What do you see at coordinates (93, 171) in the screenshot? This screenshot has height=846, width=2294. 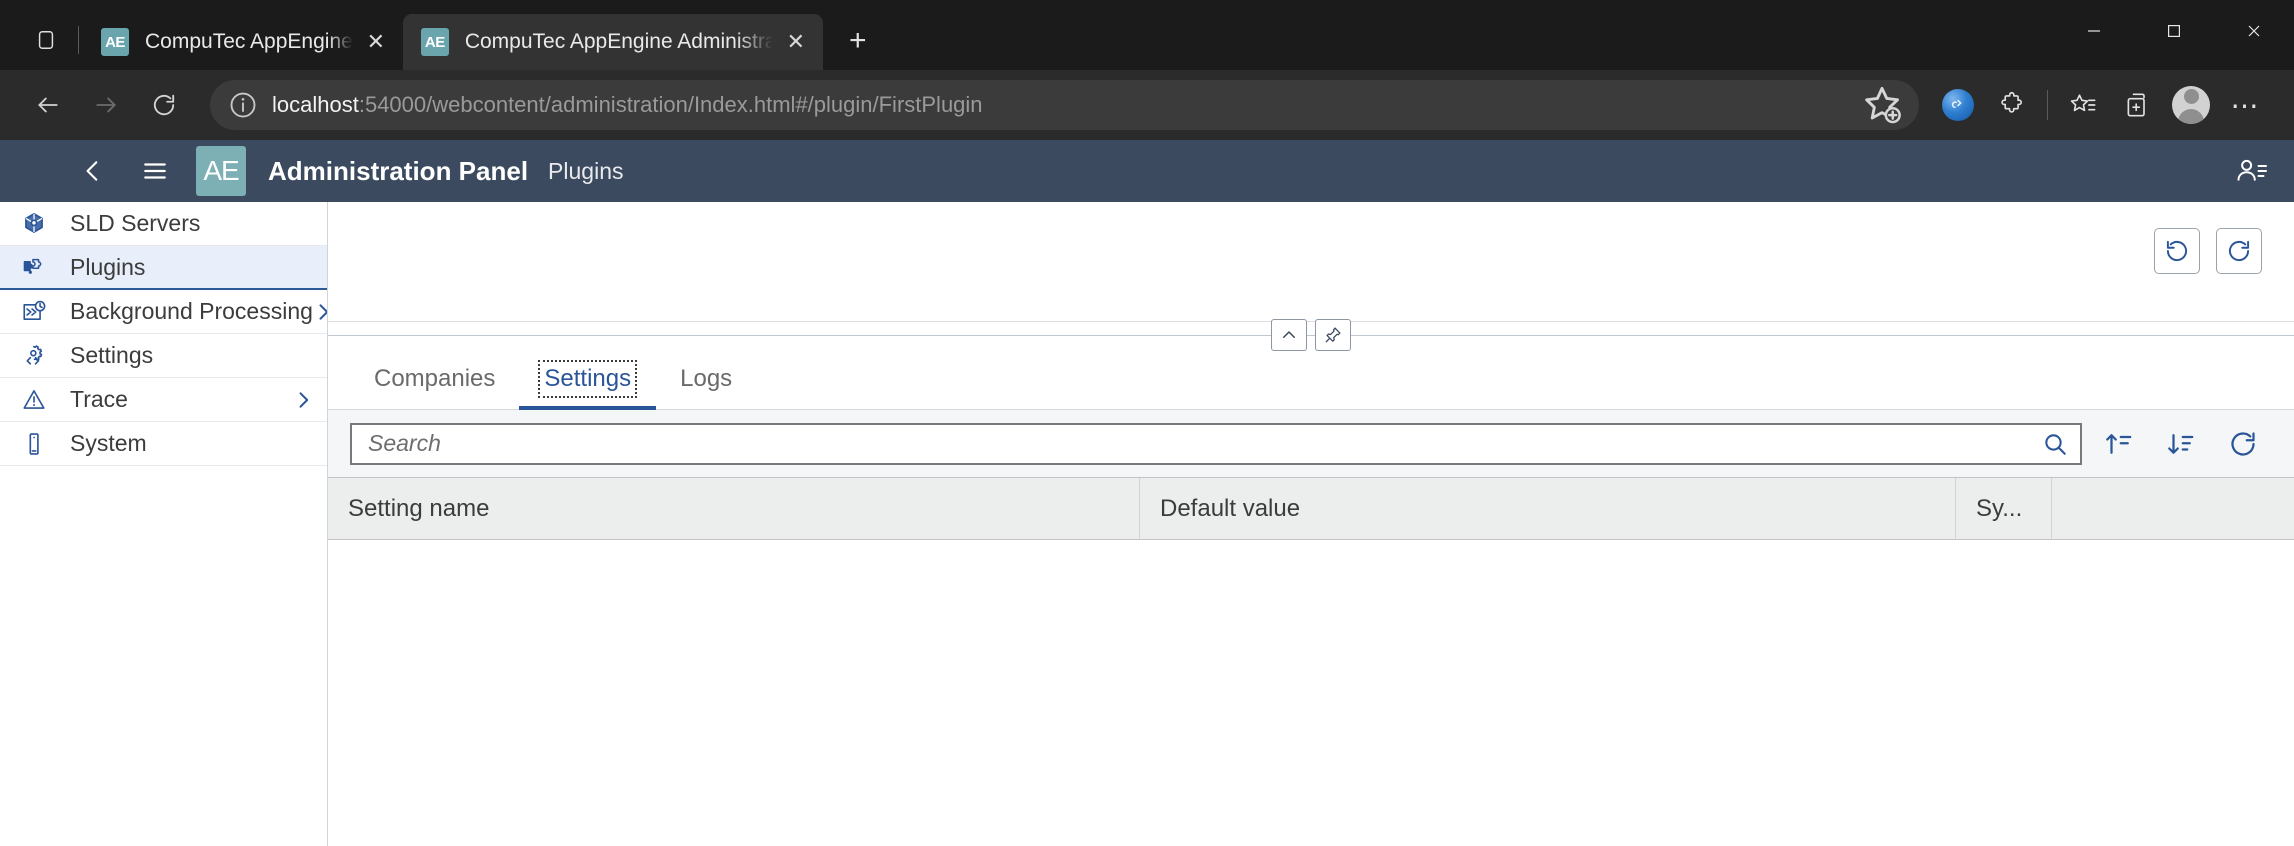 I see `back-chevron-icon` at bounding box center [93, 171].